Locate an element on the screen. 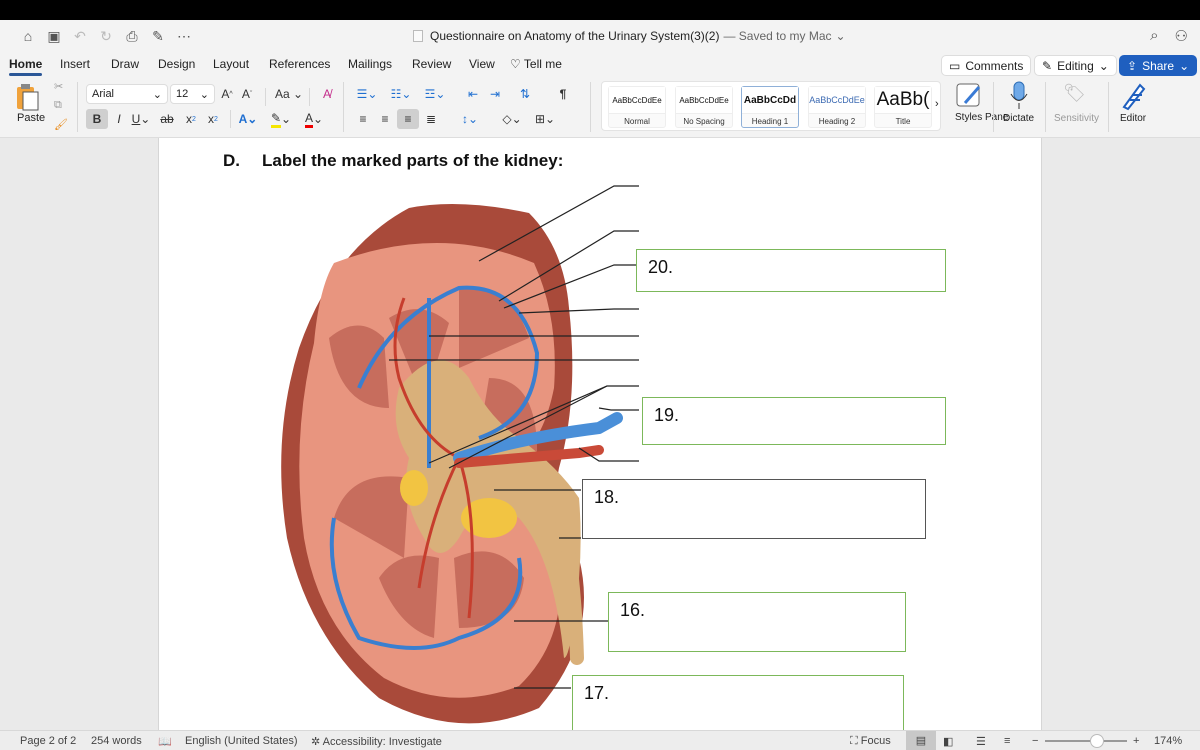 This screenshot has height=750, width=1200. zoom-slider-thumb is located at coordinates (1097, 741).